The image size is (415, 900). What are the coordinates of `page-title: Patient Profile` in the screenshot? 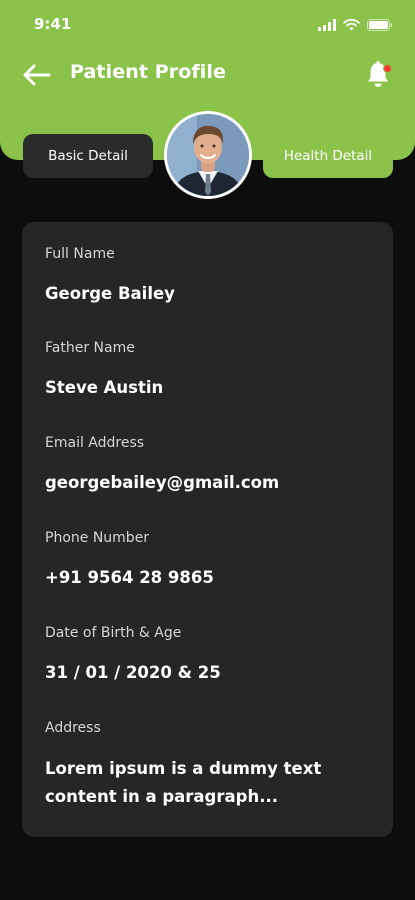 It's located at (148, 72).